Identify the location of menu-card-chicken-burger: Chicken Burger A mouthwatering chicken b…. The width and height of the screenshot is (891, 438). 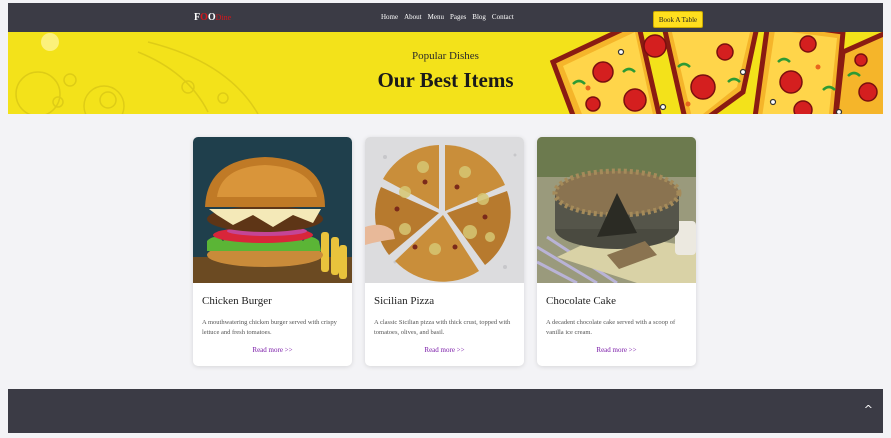
(272, 251).